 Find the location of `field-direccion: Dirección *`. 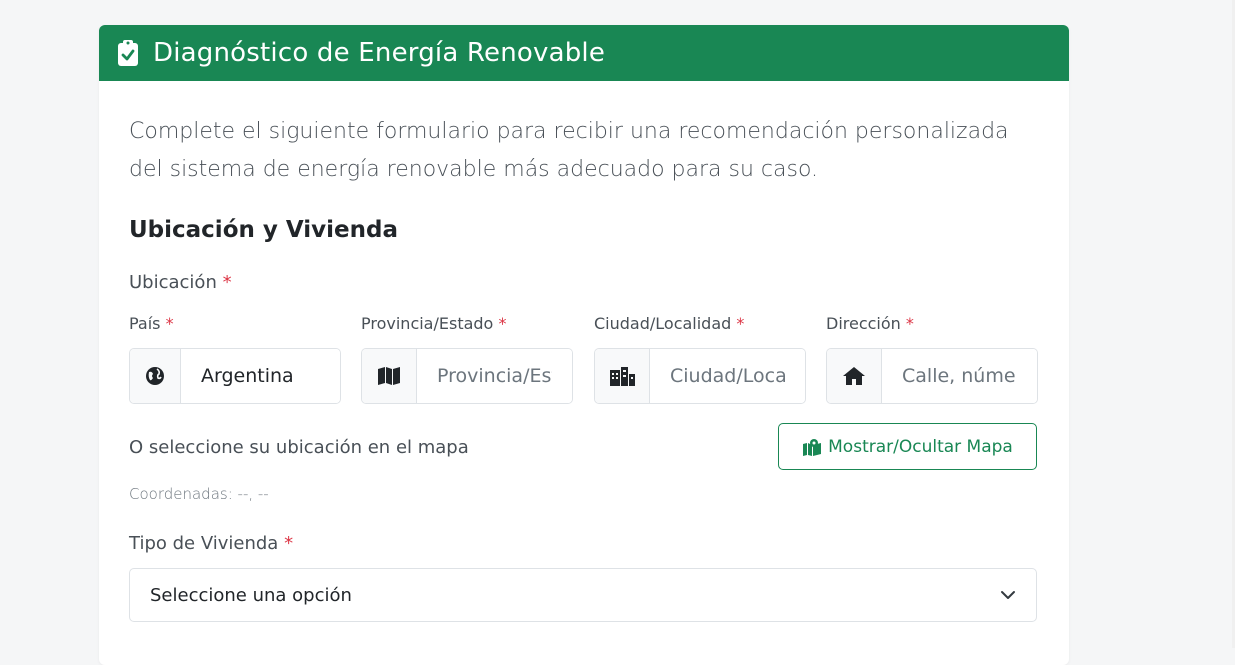

field-direccion: Dirección * is located at coordinates (932, 359).